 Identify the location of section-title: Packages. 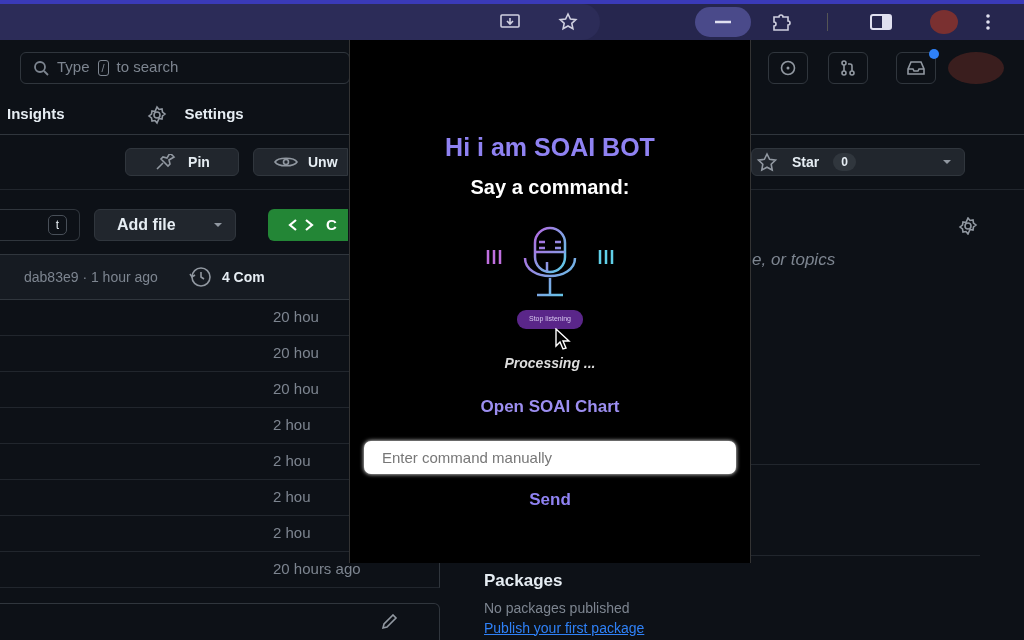
(524, 581).